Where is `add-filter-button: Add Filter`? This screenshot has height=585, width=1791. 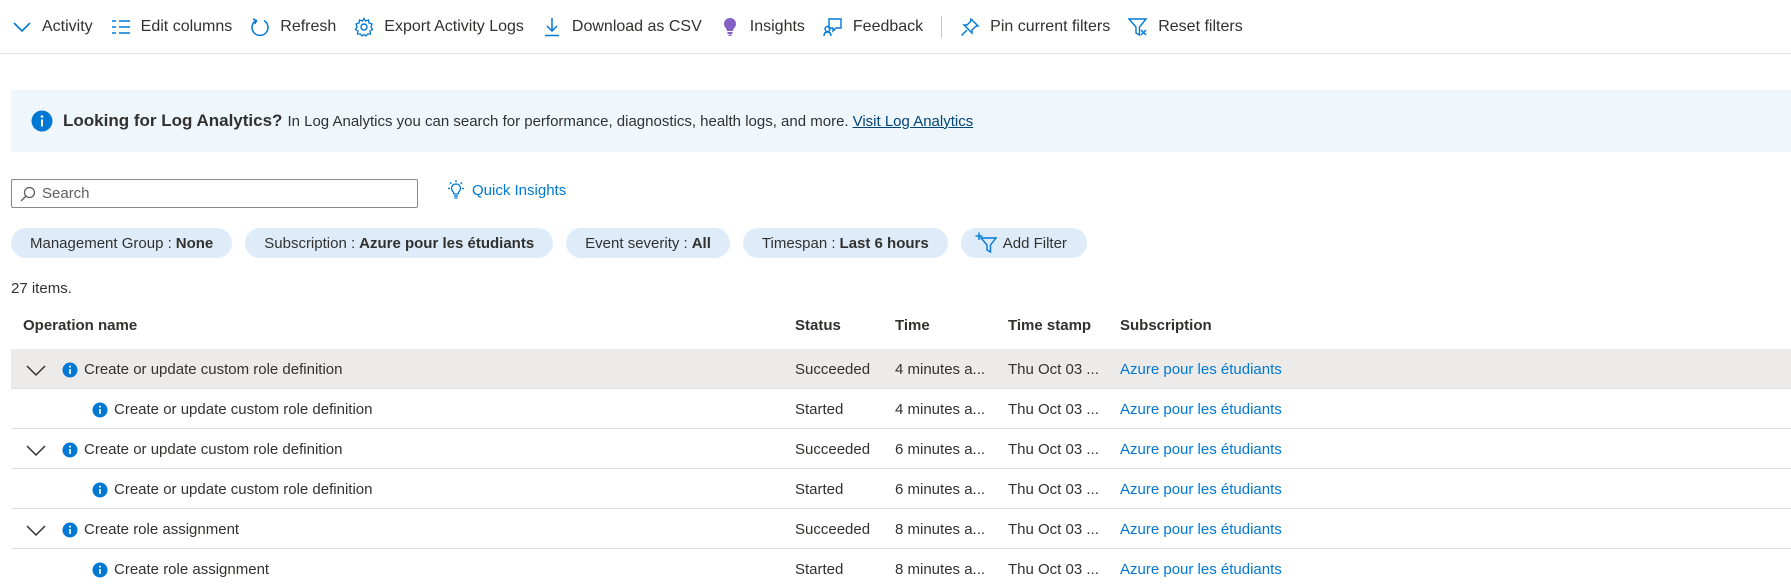 add-filter-button: Add Filter is located at coordinates (1023, 243).